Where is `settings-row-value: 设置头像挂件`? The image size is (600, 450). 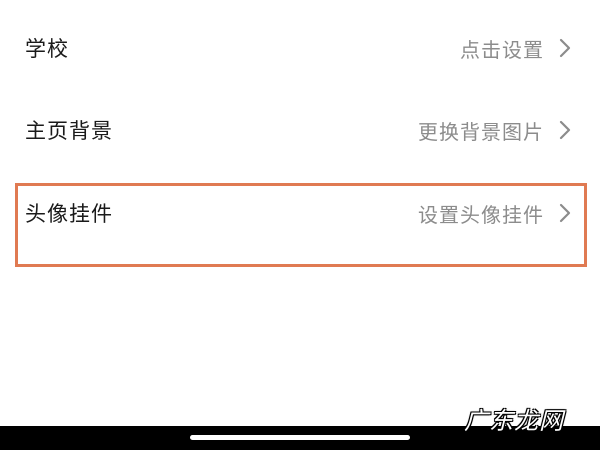 settings-row-value: 设置头像挂件 is located at coordinates (481, 214).